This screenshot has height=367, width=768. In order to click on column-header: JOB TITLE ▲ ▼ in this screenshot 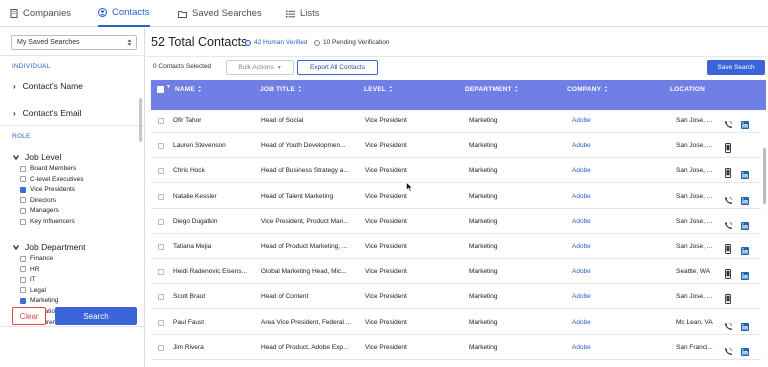, I will do `click(281, 89)`.